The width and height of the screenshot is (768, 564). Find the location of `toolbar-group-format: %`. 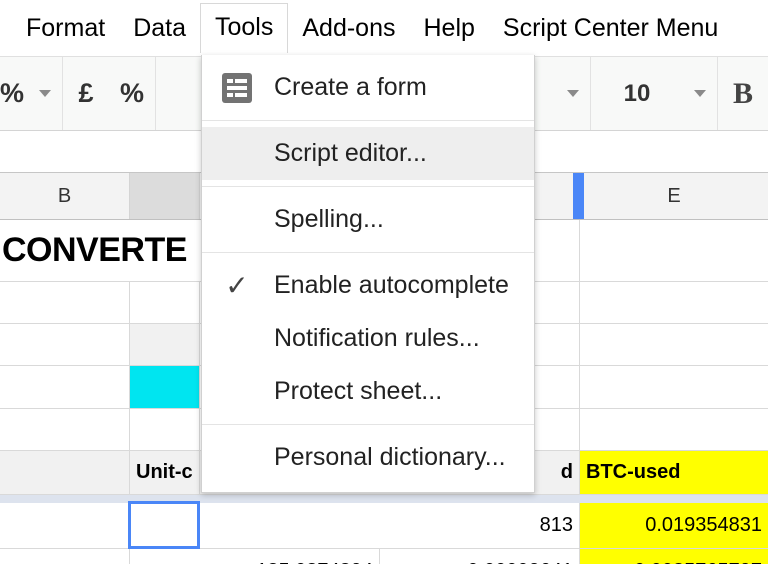

toolbar-group-format: % is located at coordinates (32, 93).